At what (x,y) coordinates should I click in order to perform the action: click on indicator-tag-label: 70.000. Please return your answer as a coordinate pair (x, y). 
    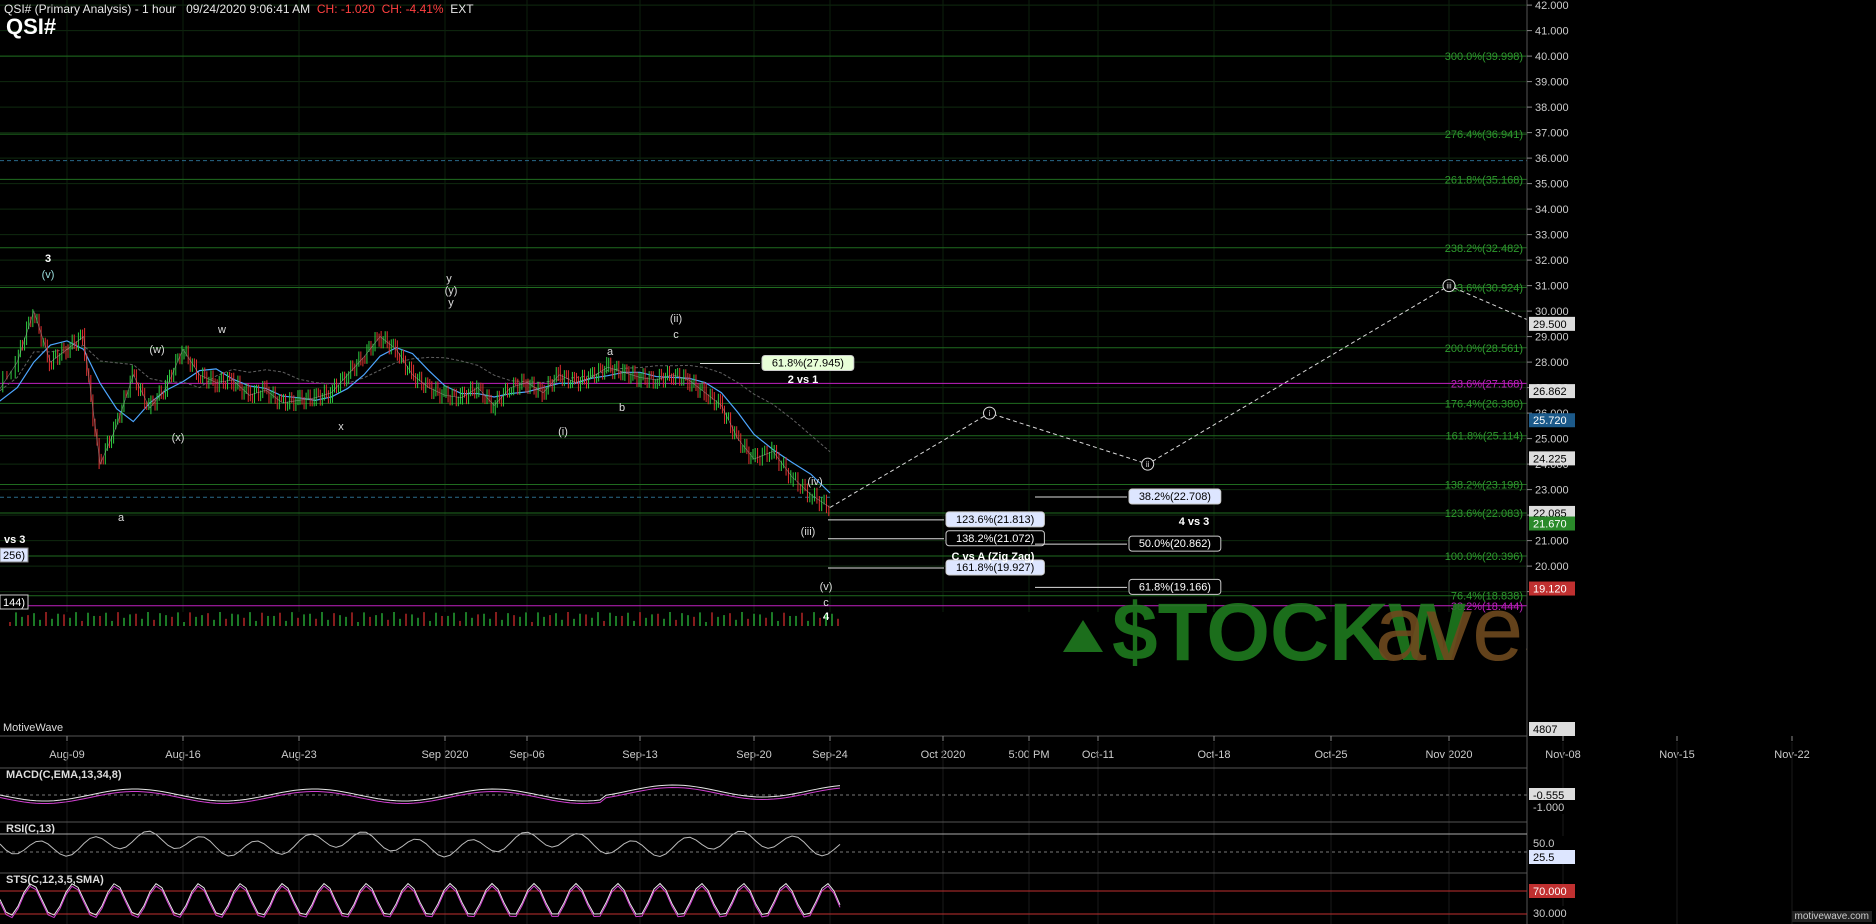
    Looking at the image, I should click on (1550, 892).